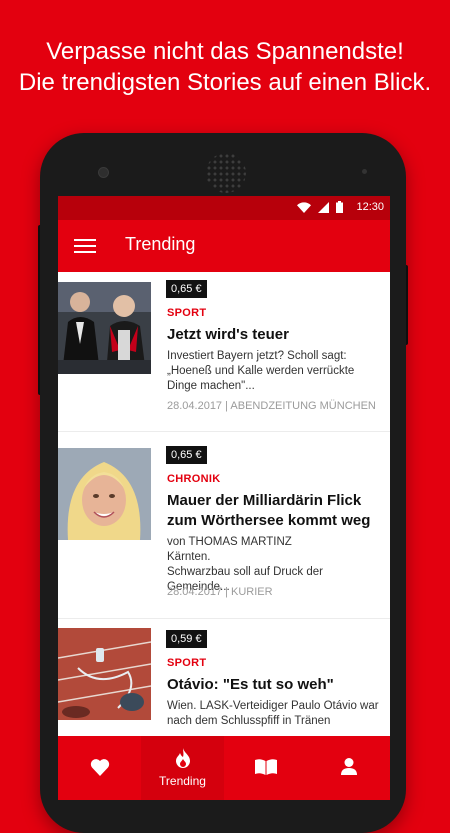 This screenshot has width=450, height=833. I want to click on proximity-sensor, so click(364, 171).